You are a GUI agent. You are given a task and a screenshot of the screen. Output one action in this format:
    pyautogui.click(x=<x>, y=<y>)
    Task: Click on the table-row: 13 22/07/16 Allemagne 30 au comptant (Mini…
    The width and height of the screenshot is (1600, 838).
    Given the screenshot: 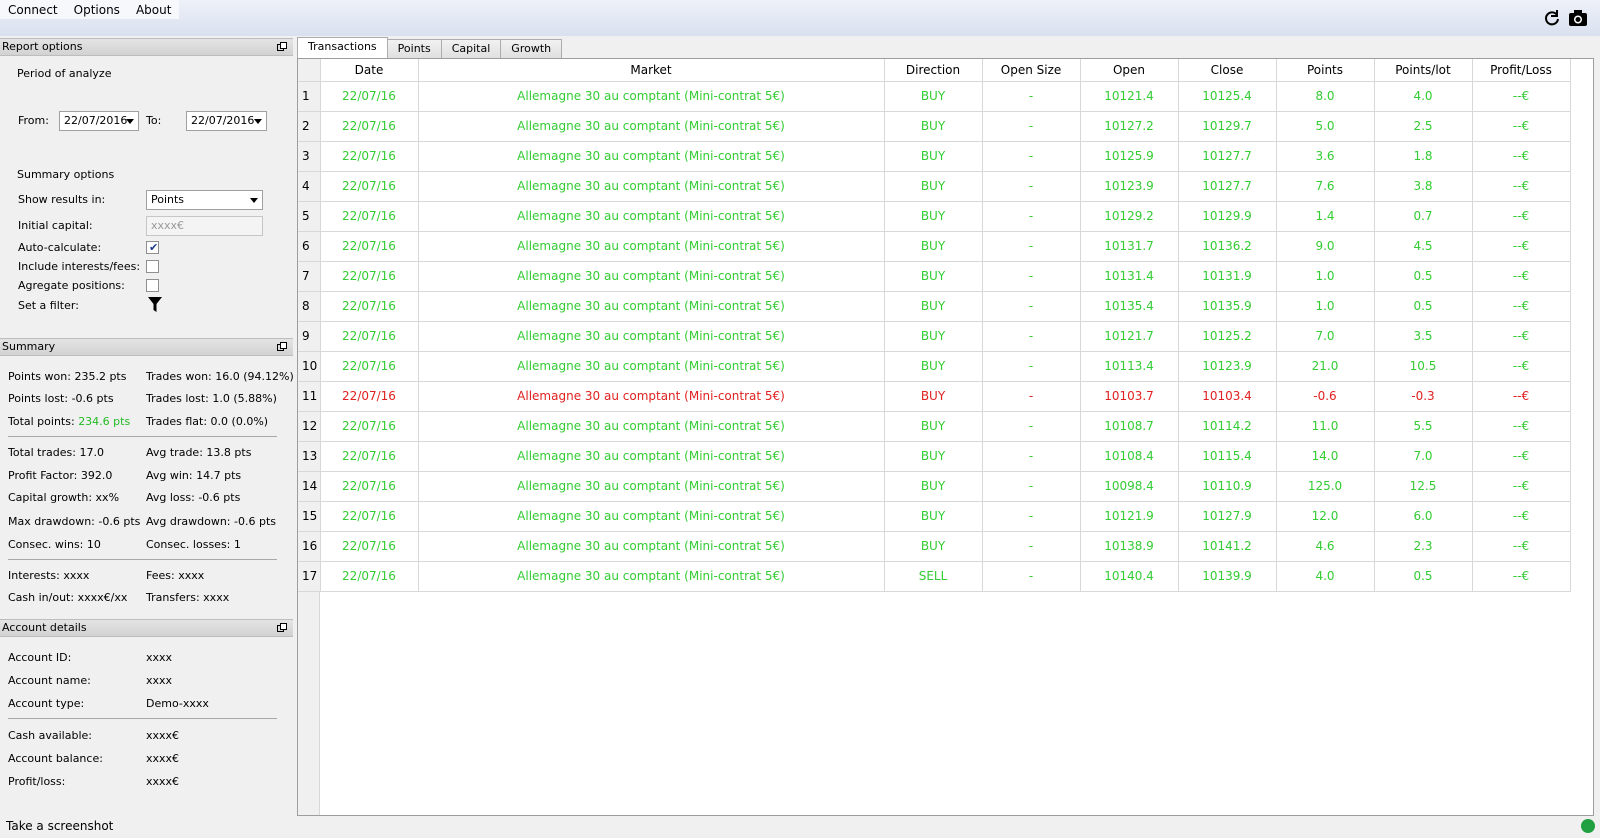 What is the action you would take?
    pyautogui.click(x=934, y=456)
    